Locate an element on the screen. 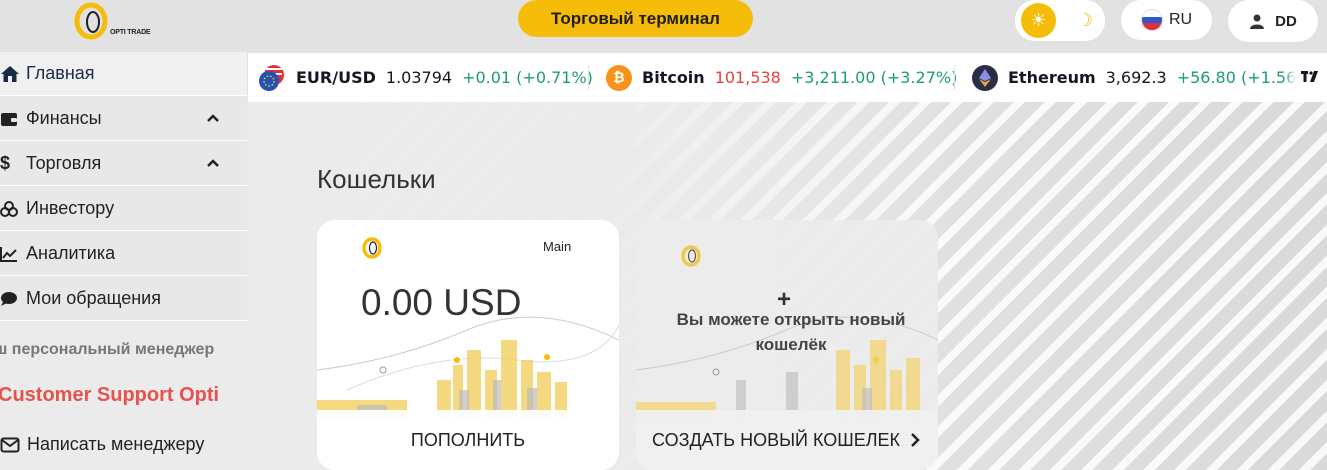  ticker-symbol: Ethereum is located at coordinates (1052, 77).